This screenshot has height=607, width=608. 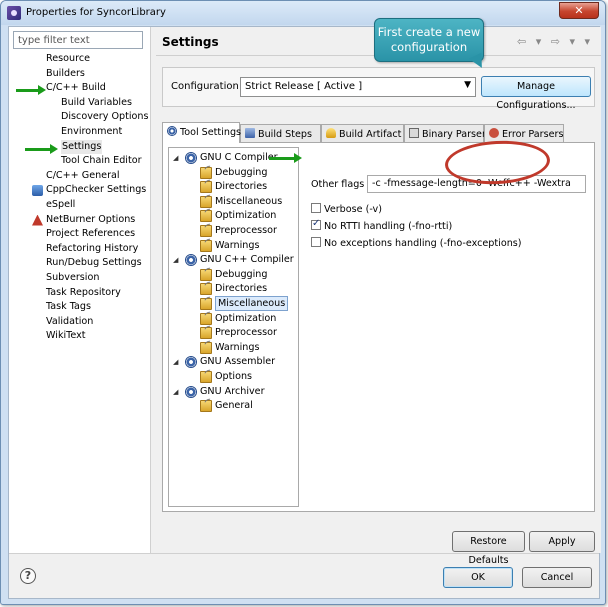 What do you see at coordinates (80, 263) in the screenshot?
I see `sidebar-item-run-debug-settings: Run/Debug Settings` at bounding box center [80, 263].